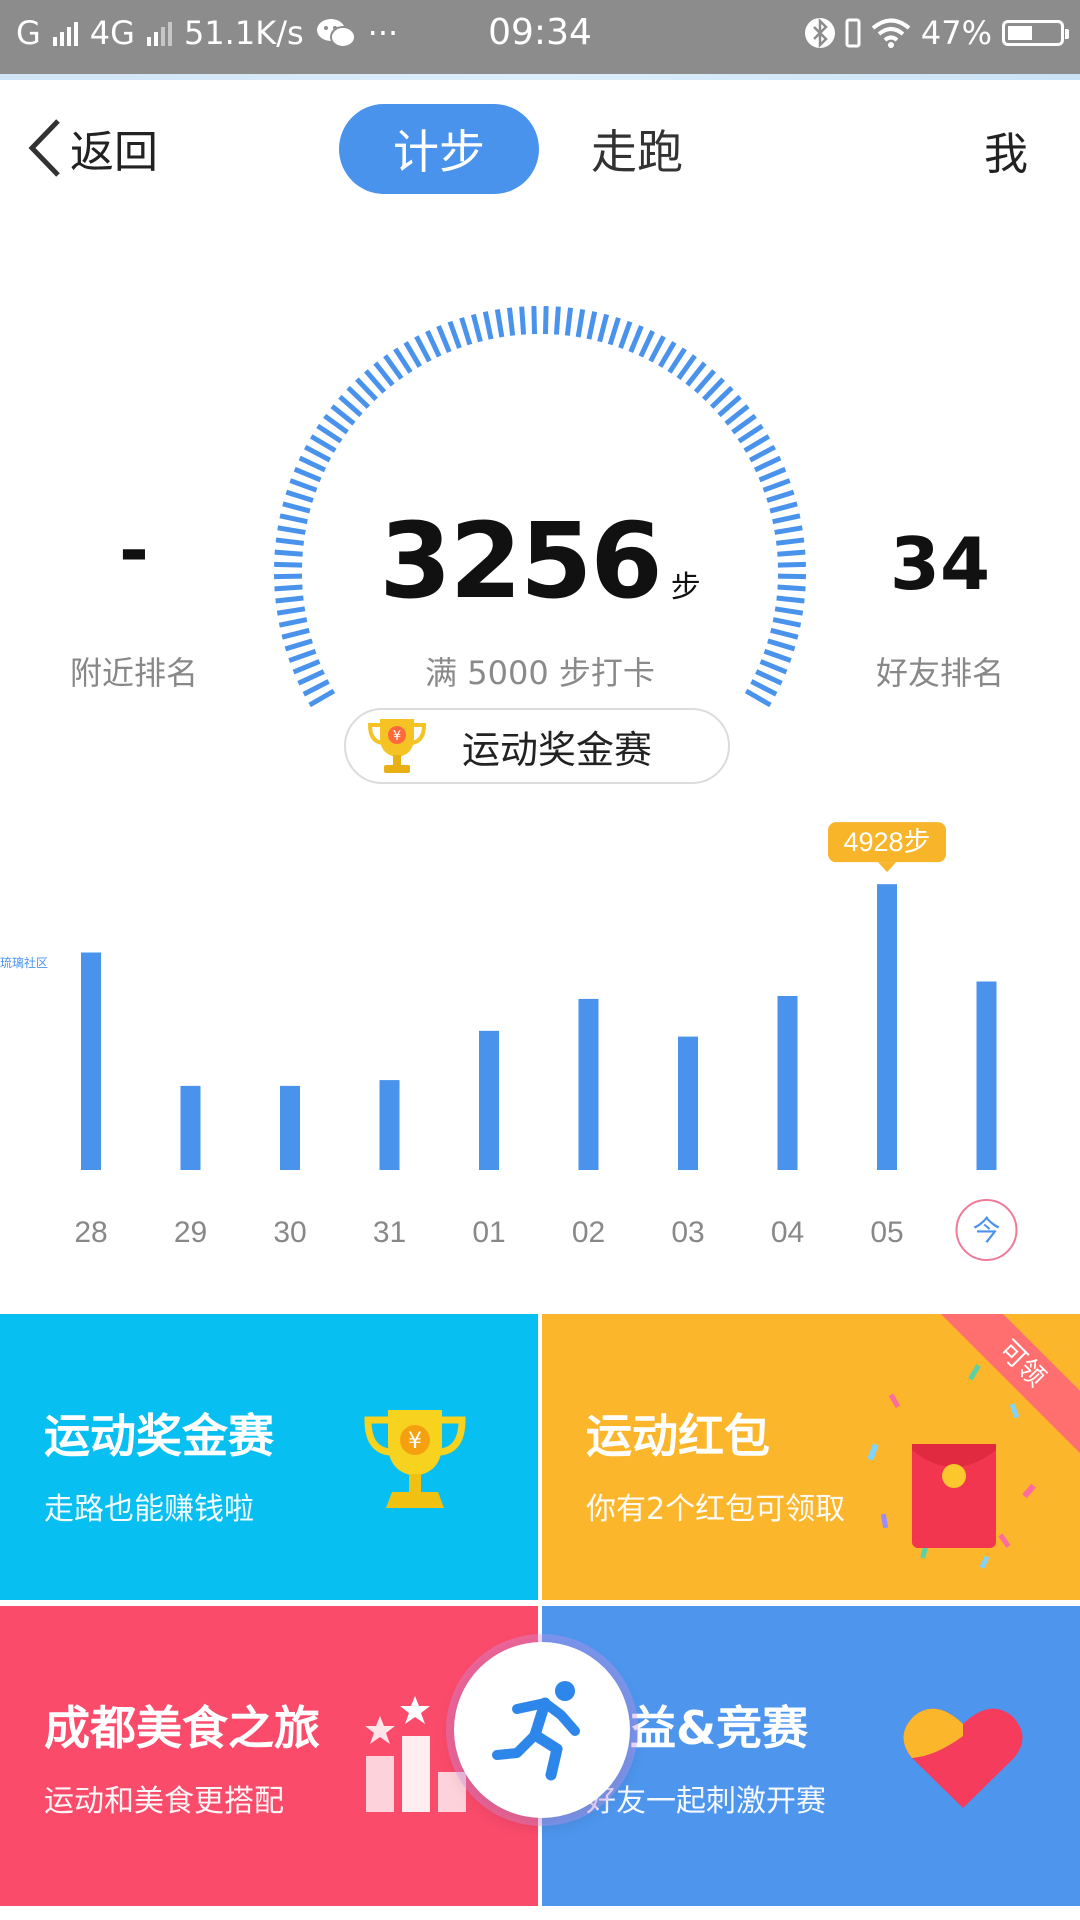 Image resolution: width=1080 pixels, height=1920 pixels. Describe the element at coordinates (811, 1457) in the screenshot. I see `card-red-envelope: 运动红包 你有2个红包可领取 可领` at that location.